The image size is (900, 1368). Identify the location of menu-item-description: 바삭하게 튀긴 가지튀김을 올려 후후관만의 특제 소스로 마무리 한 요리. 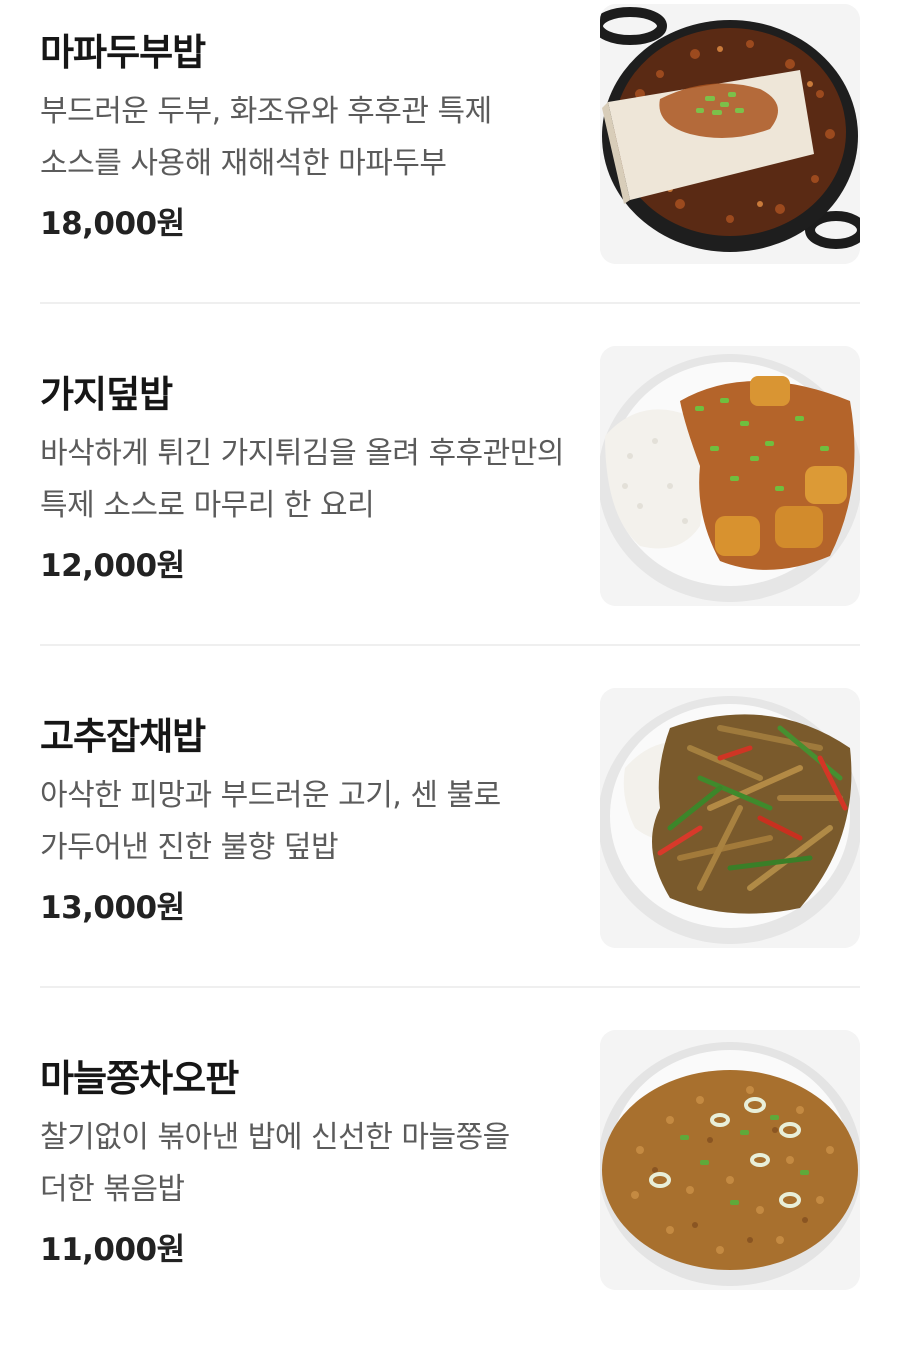
(302, 479).